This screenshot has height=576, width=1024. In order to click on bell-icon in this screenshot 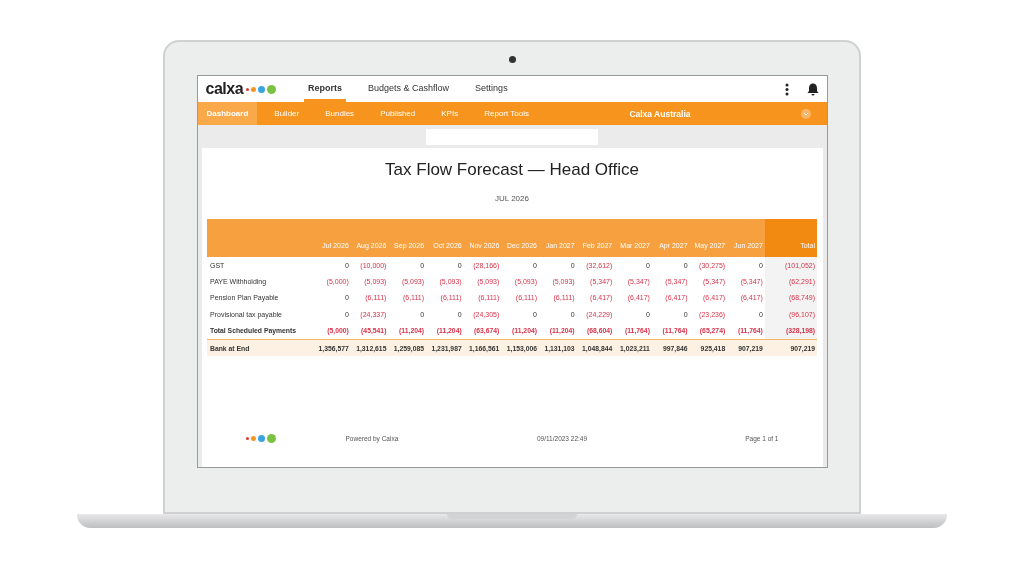, I will do `click(812, 89)`.